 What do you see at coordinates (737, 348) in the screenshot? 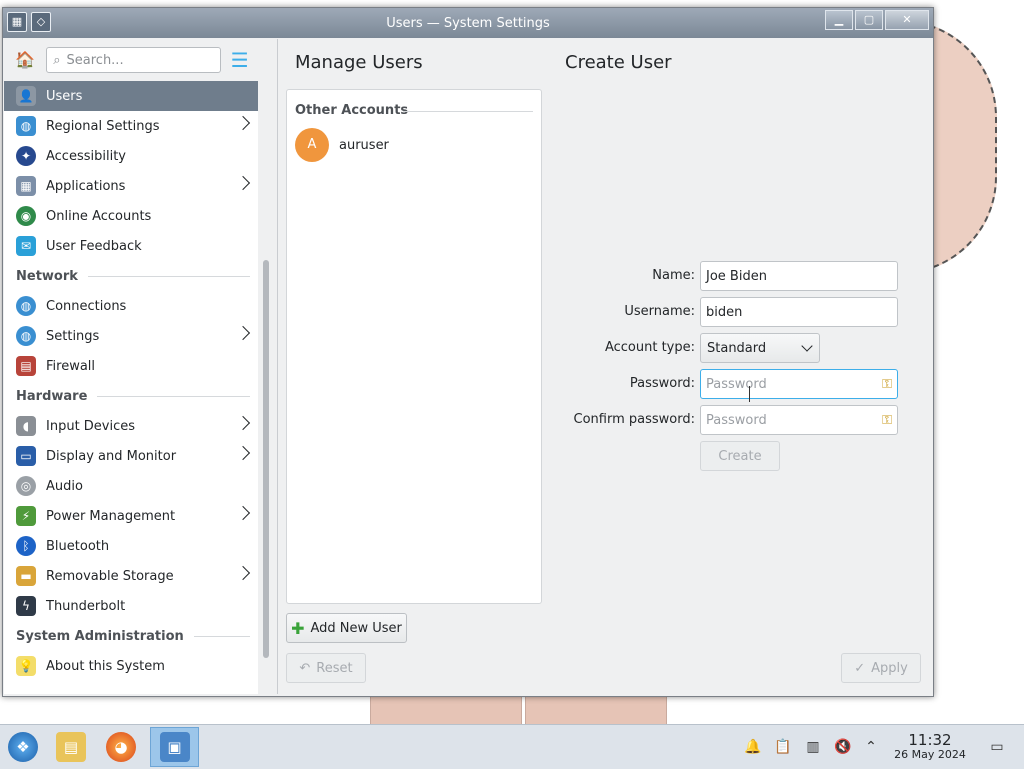
I see `account-type-value: Standard` at bounding box center [737, 348].